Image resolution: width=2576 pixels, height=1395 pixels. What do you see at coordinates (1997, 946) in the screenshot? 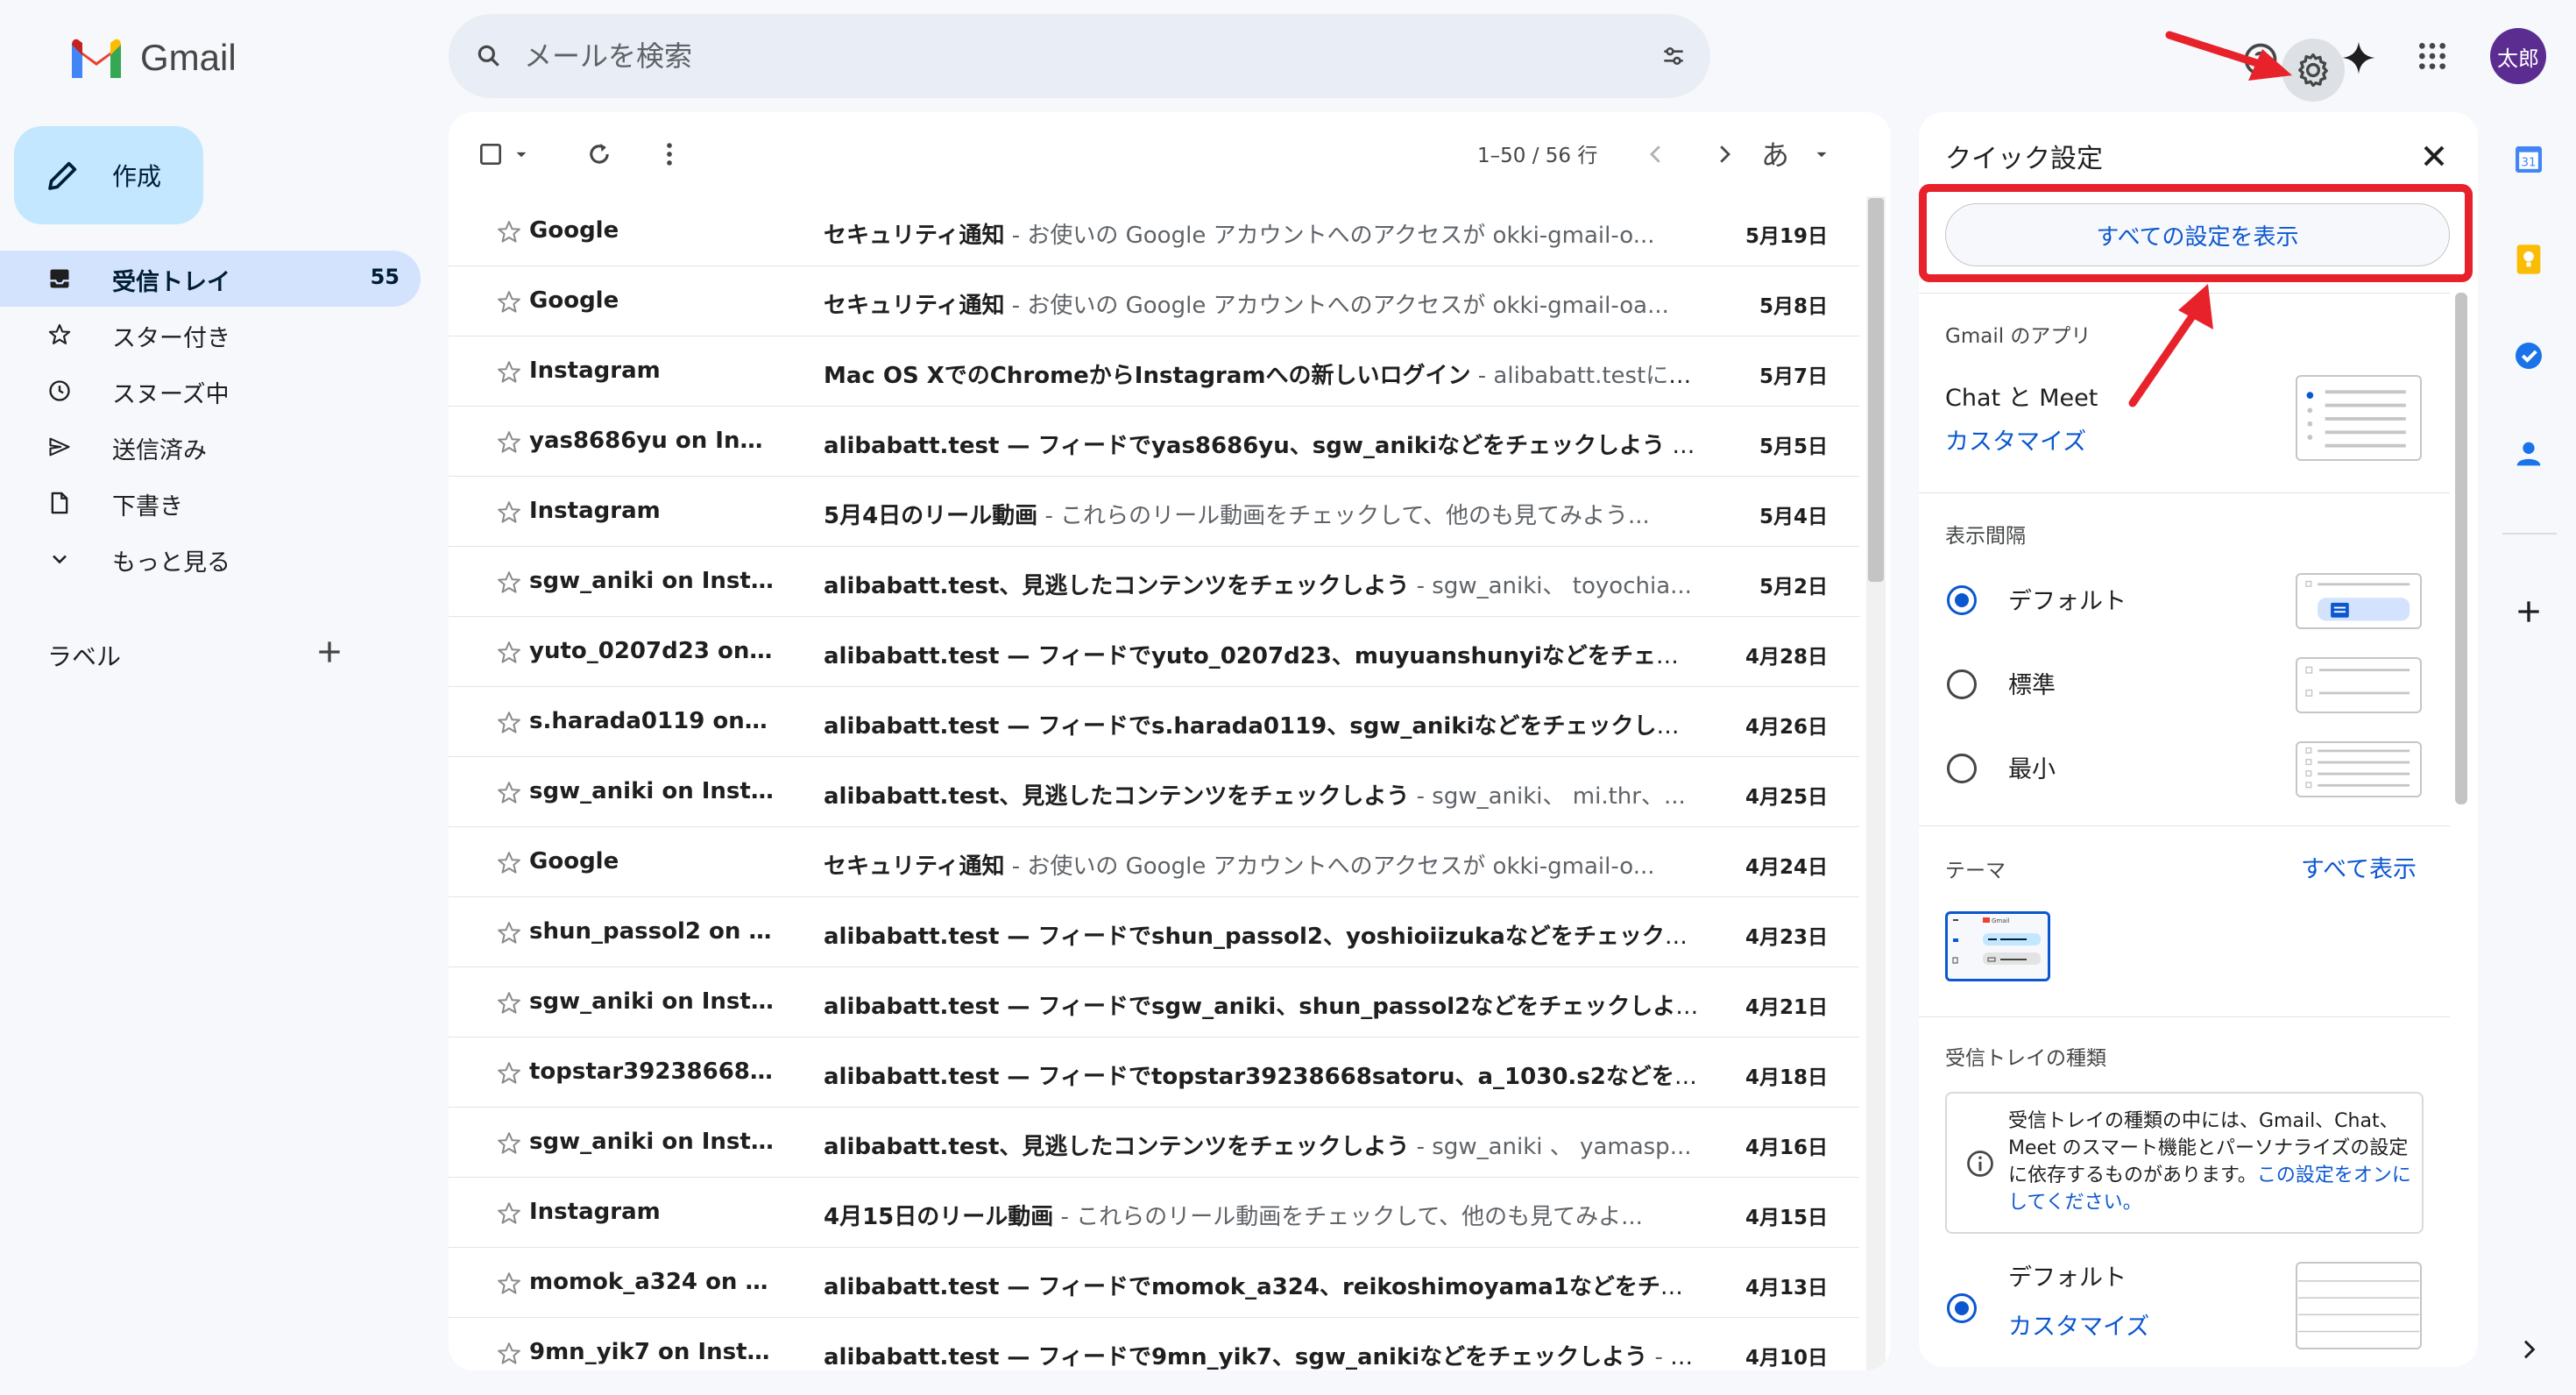
I see `theme-thumbnail: Gmail` at bounding box center [1997, 946].